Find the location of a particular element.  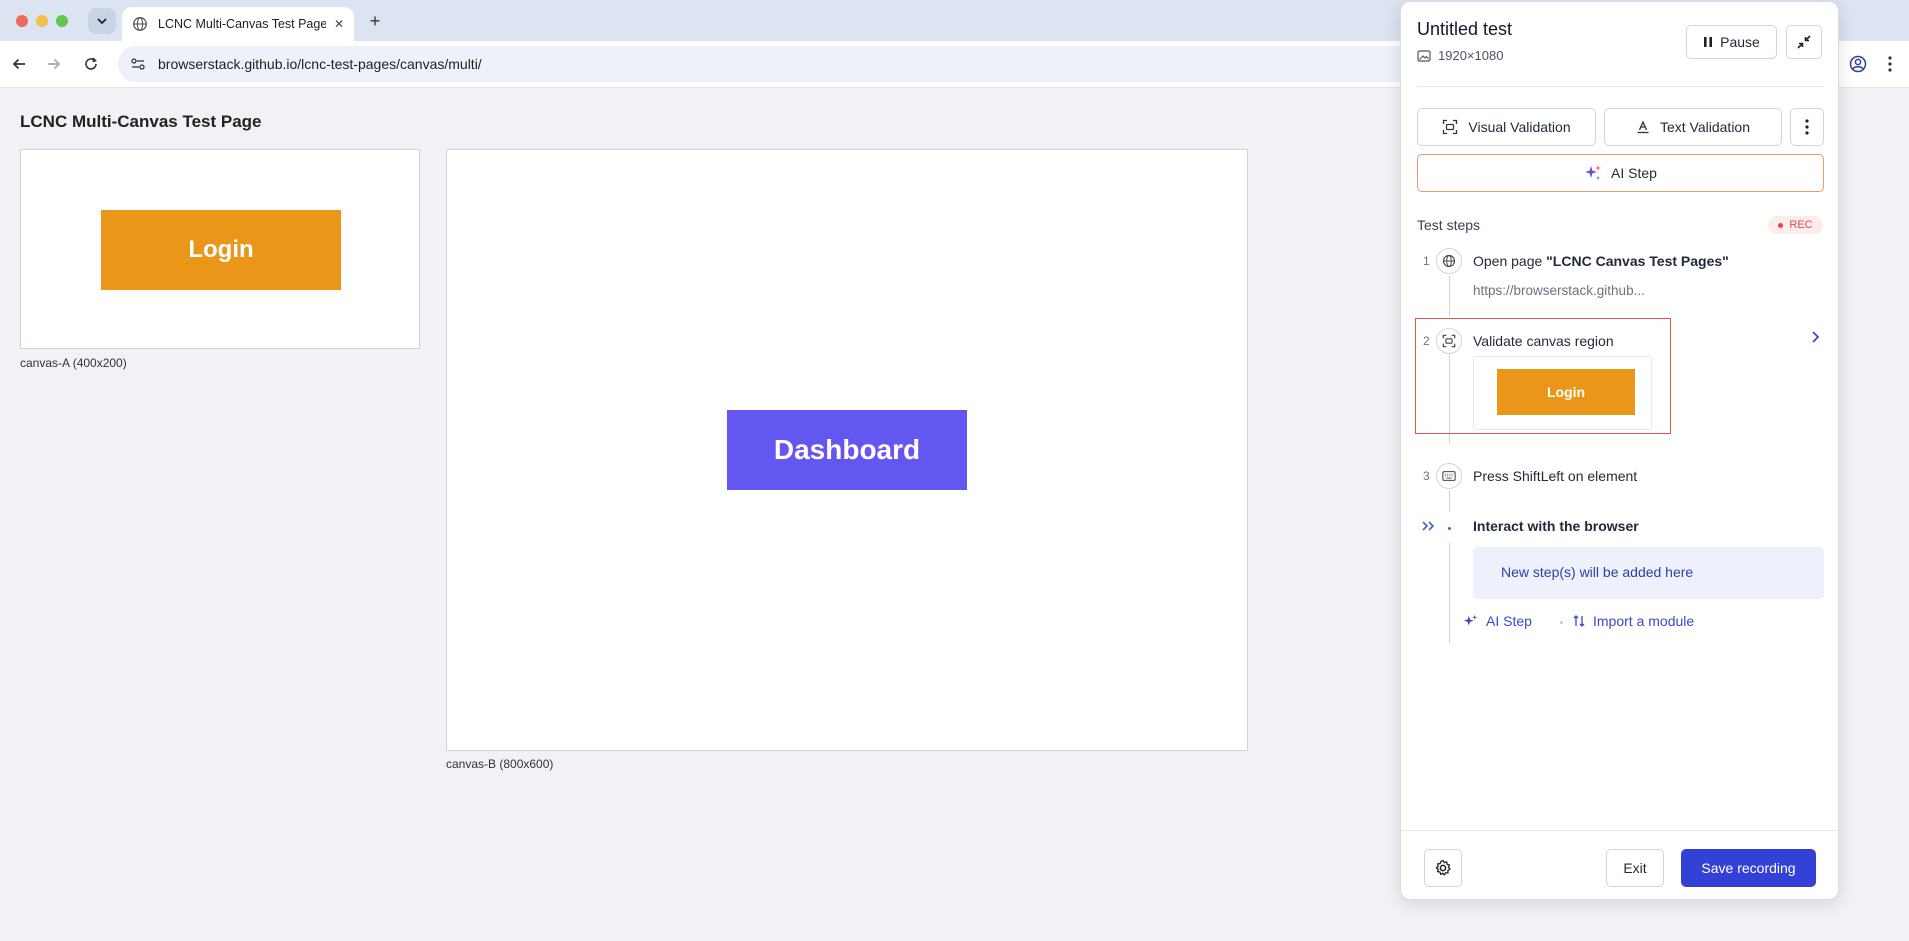

chevron-down-icon is located at coordinates (102, 21).